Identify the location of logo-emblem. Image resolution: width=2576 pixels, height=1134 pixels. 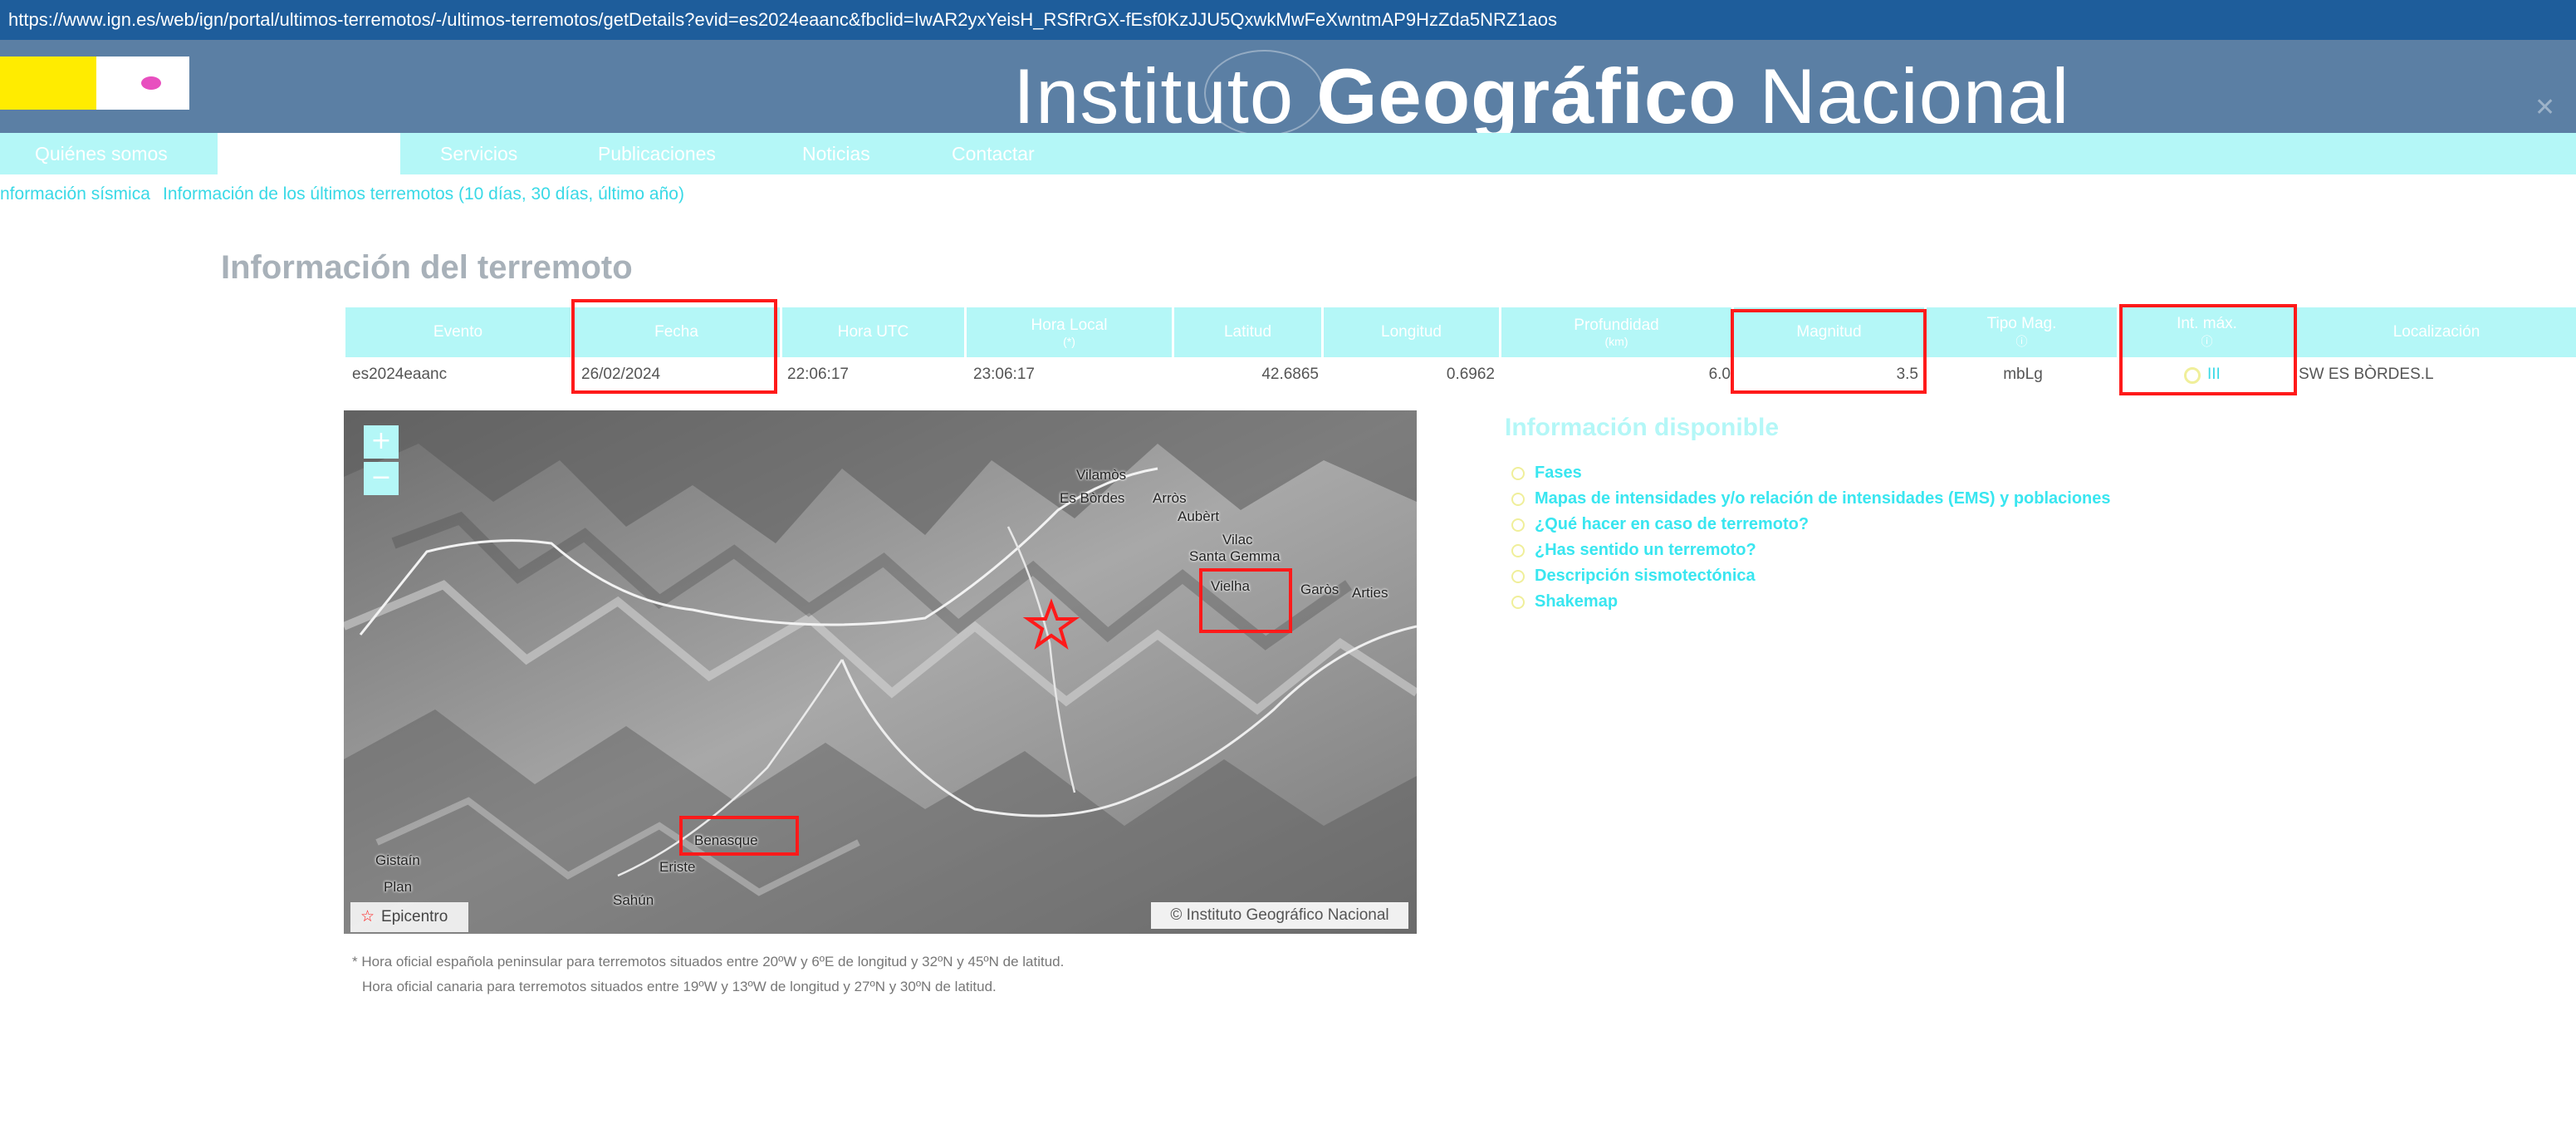
(151, 83).